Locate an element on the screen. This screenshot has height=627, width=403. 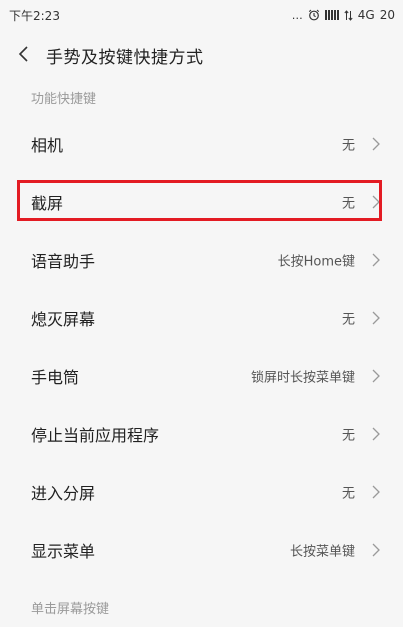
row-label: 显示菜单 is located at coordinates (63, 551).